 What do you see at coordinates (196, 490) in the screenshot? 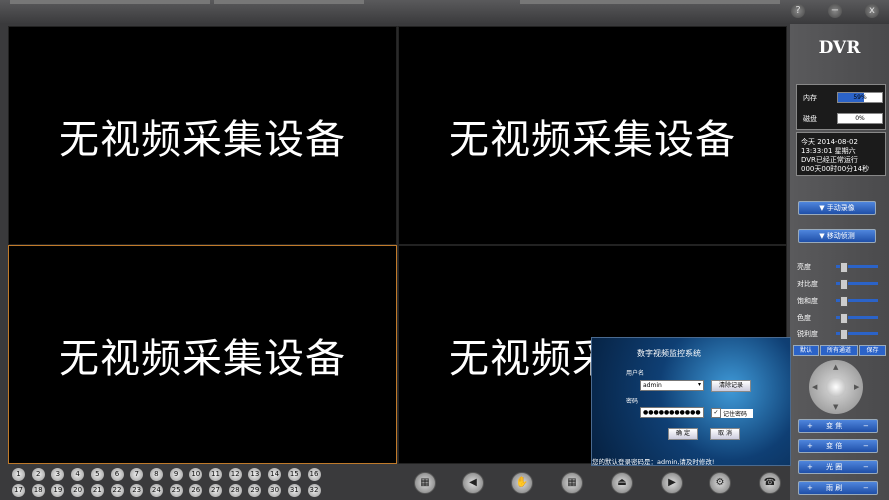
I see `channel-button: 26` at bounding box center [196, 490].